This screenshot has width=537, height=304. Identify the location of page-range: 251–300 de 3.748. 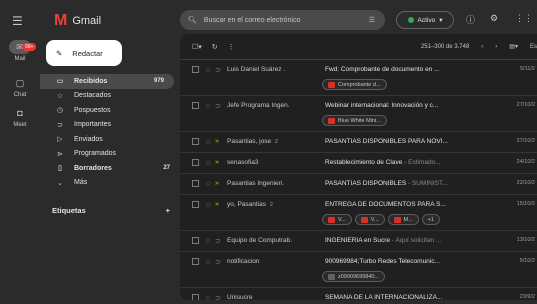
(445, 46).